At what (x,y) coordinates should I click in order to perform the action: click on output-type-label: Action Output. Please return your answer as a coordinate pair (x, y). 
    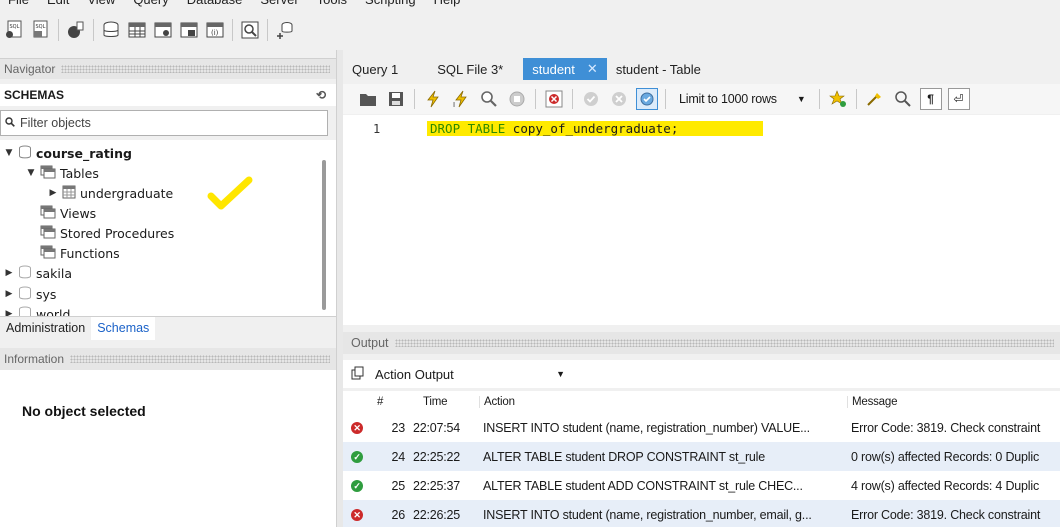
    Looking at the image, I should click on (414, 374).